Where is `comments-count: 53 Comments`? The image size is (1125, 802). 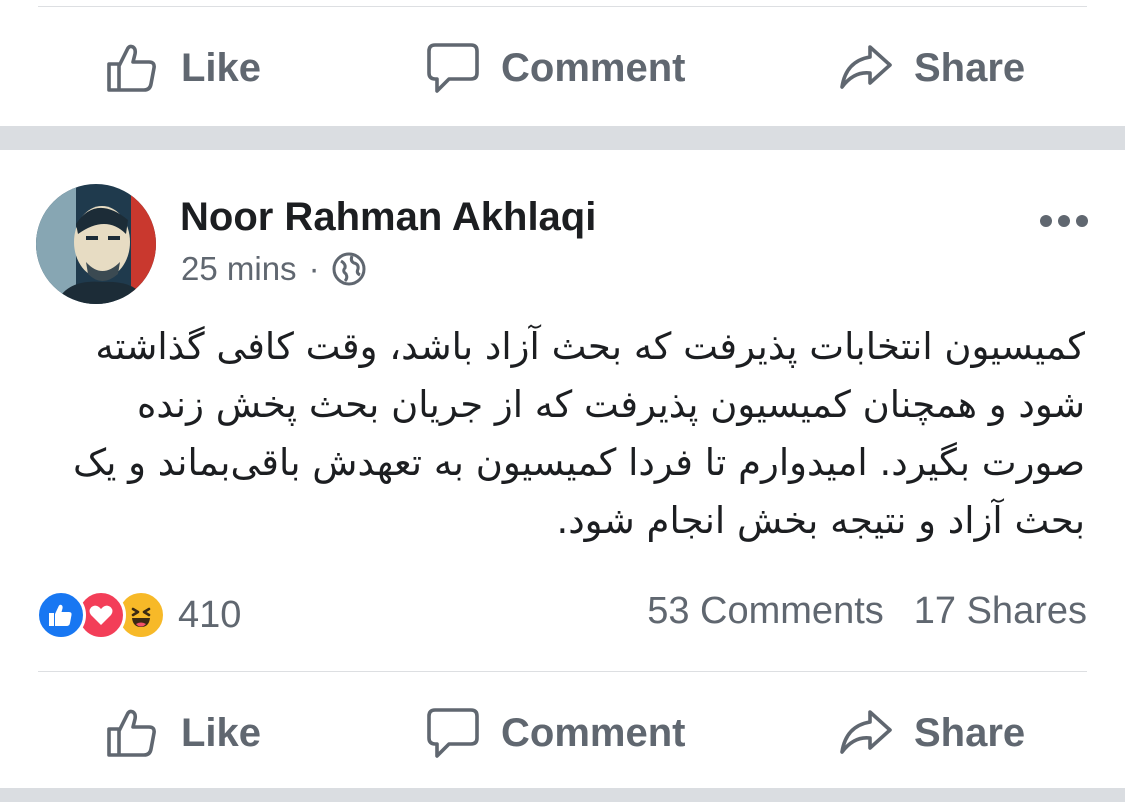 comments-count: 53 Comments is located at coordinates (765, 611).